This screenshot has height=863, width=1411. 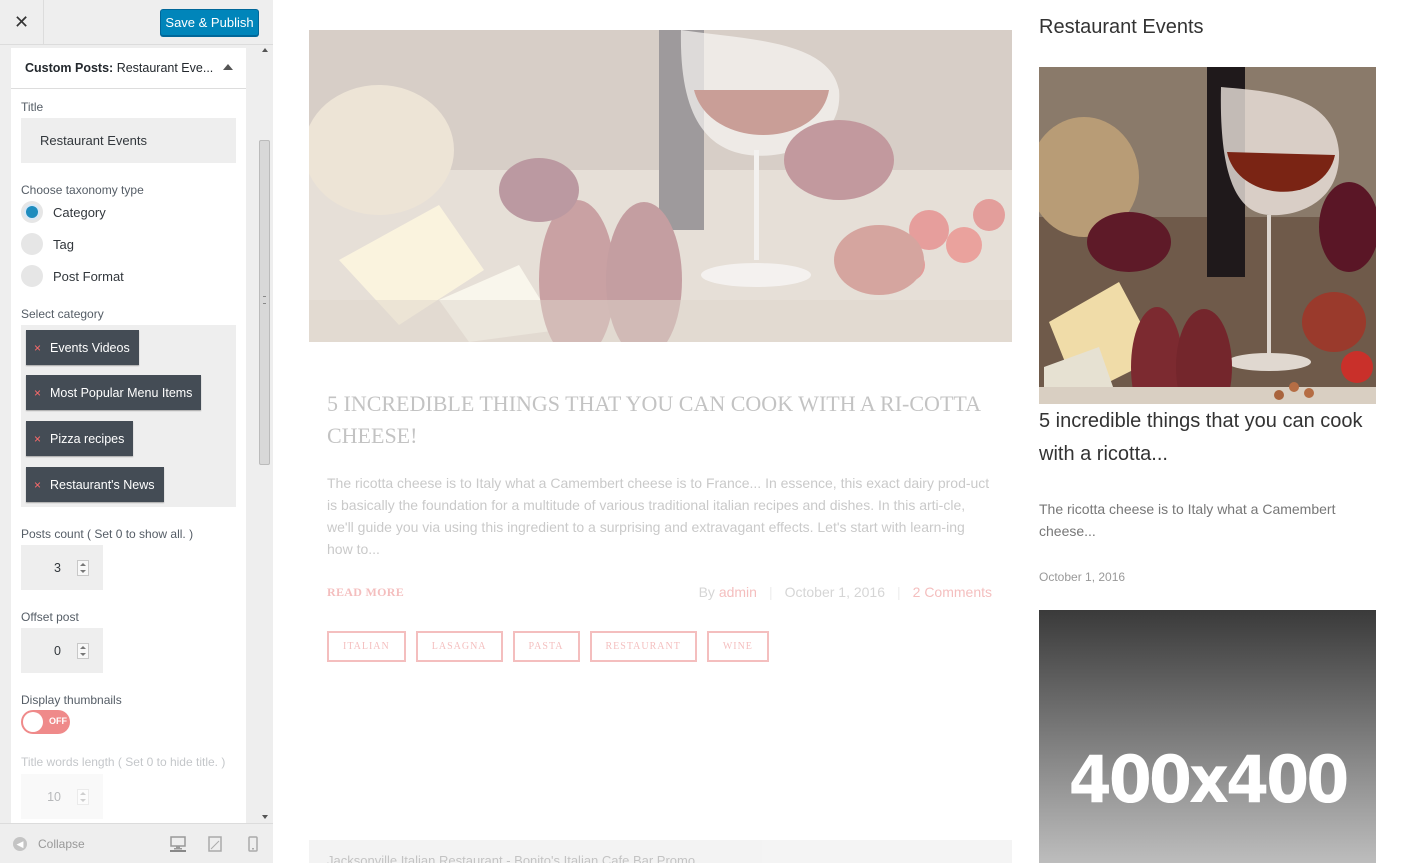 I want to click on posts-count-label: Posts count ( Set 0 to show all. ), so click(x=107, y=534).